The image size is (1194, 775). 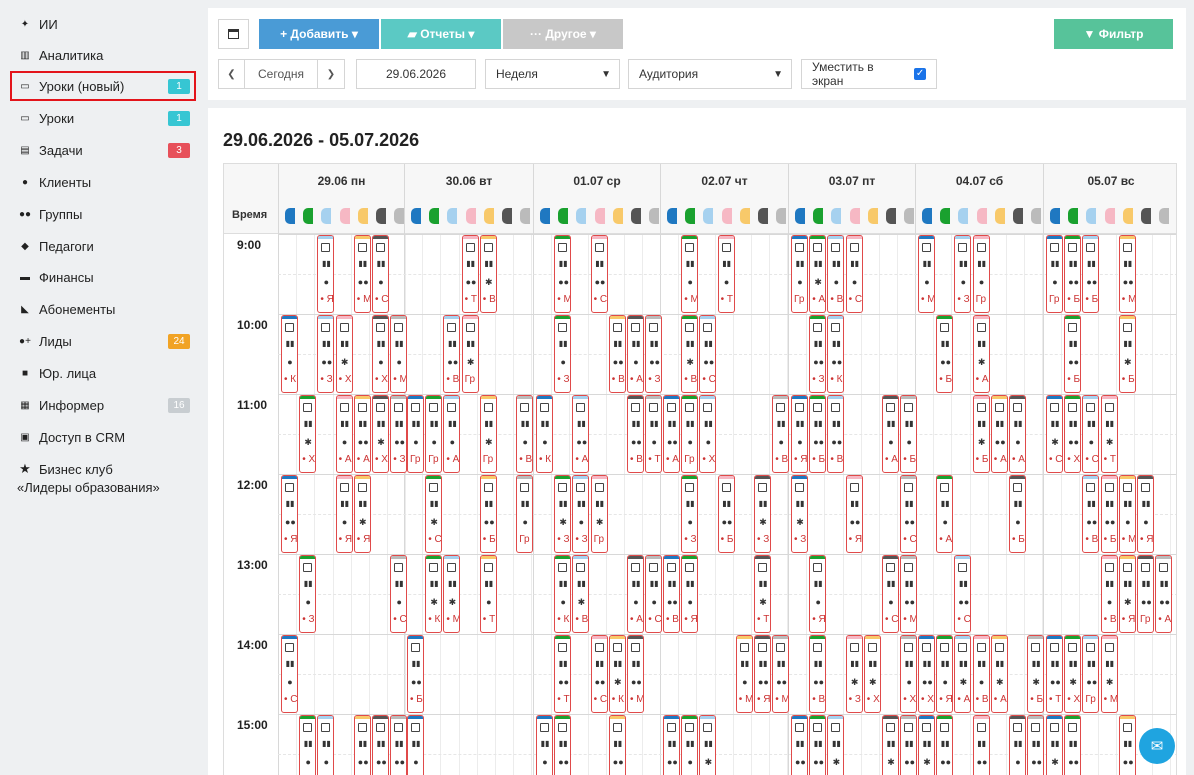 I want to click on lesson-card: ▮▮●●• Я, so click(x=380, y=745).